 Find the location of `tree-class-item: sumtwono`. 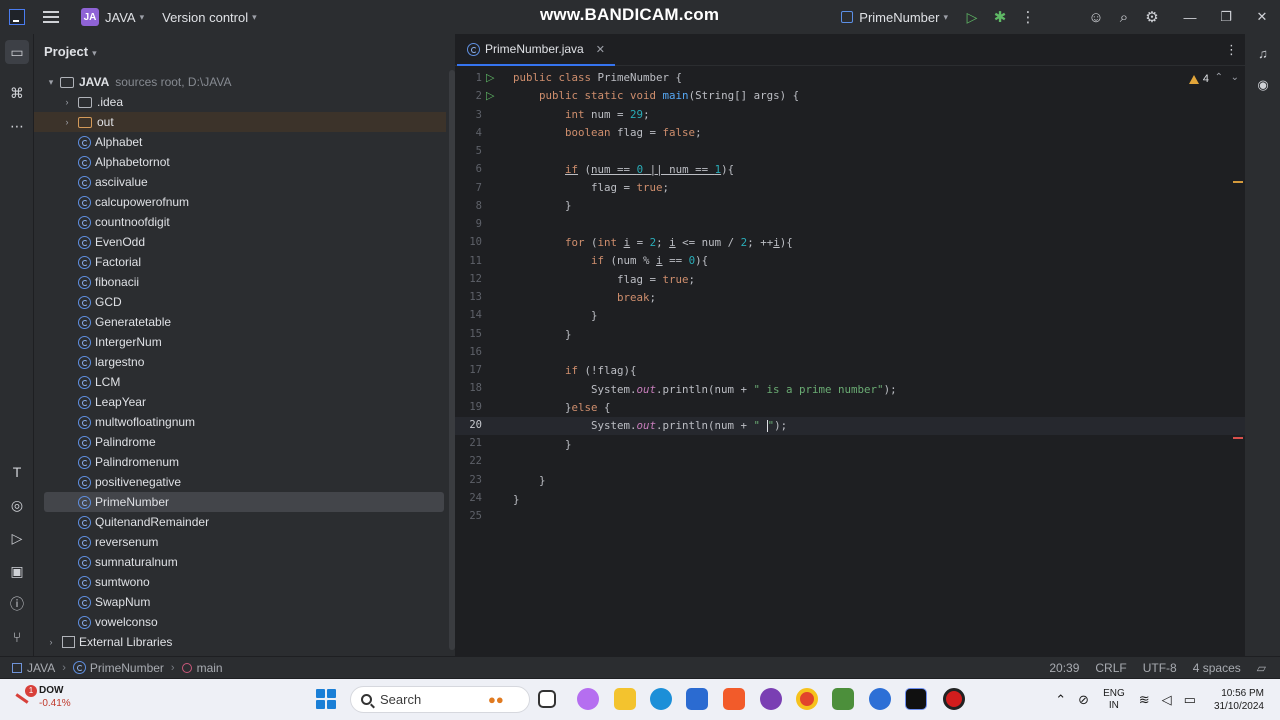

tree-class-item: sumtwono is located at coordinates (240, 582).